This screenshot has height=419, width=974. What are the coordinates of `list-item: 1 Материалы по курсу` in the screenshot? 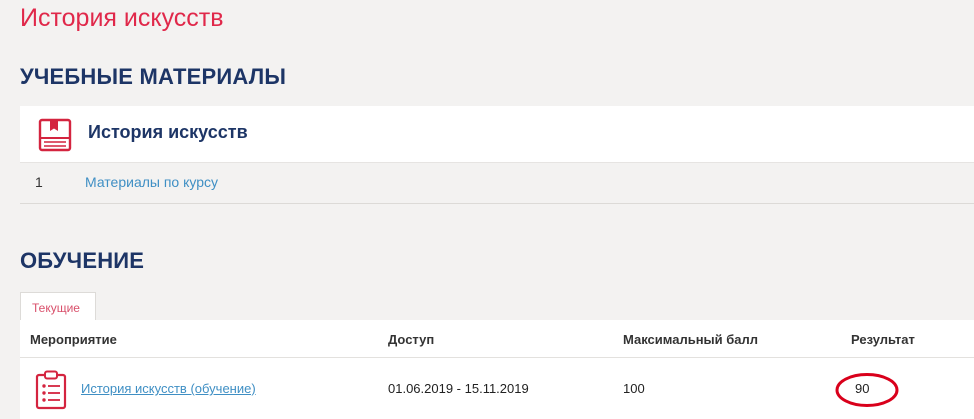 It's located at (497, 183).